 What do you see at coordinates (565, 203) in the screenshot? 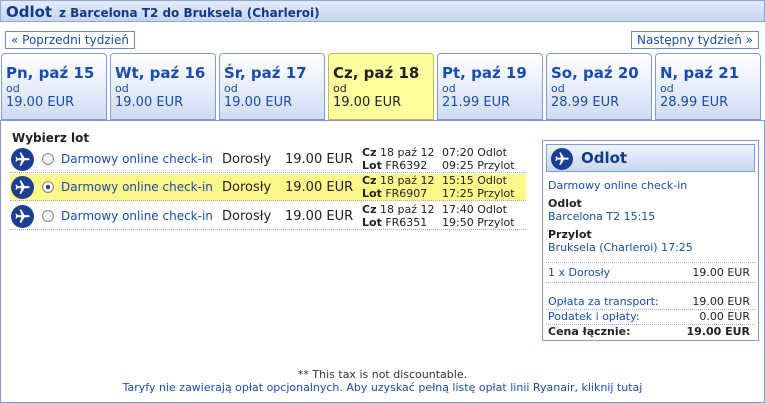
I see `summary-departure-label: Odlot` at bounding box center [565, 203].